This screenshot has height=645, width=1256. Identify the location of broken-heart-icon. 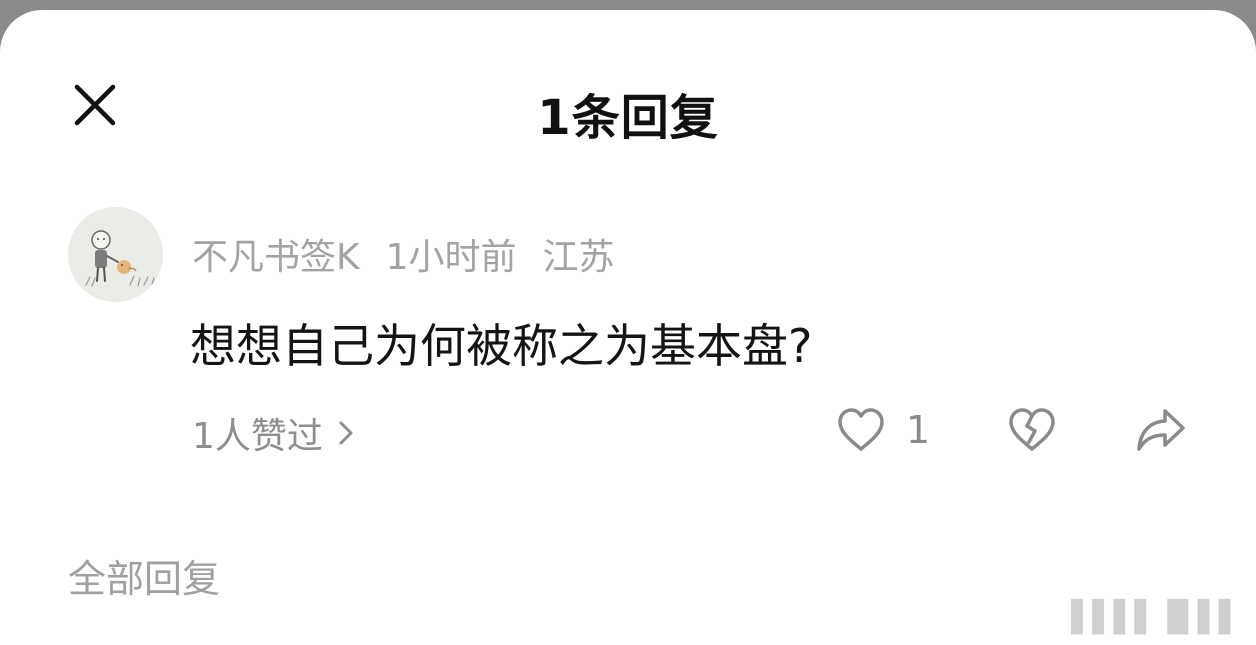
(1032, 429).